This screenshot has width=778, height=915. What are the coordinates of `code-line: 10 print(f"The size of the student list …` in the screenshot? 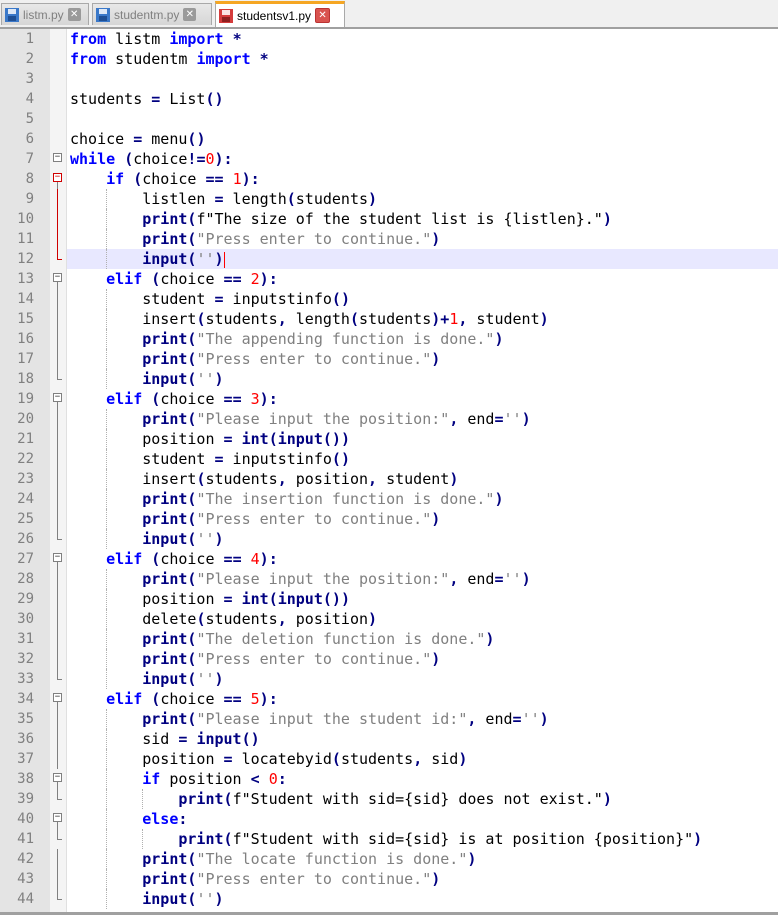 It's located at (389, 219).